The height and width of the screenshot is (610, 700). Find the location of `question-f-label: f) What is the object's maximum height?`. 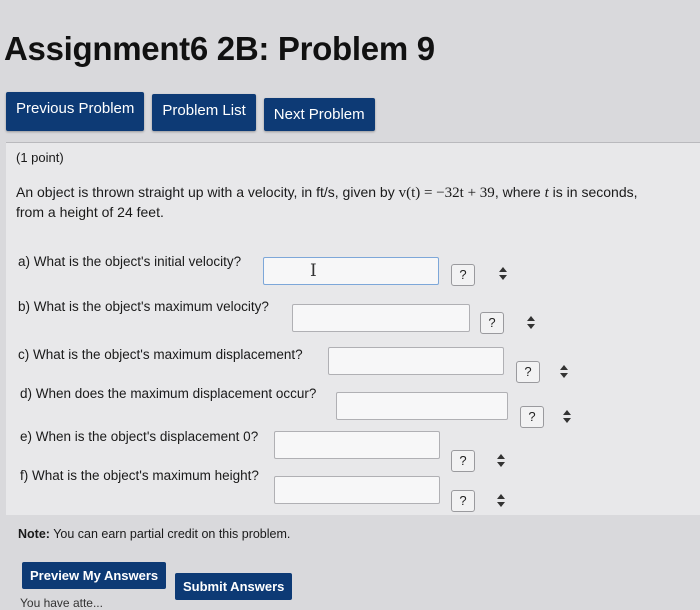

question-f-label: f) What is the object's maximum height? is located at coordinates (139, 475).